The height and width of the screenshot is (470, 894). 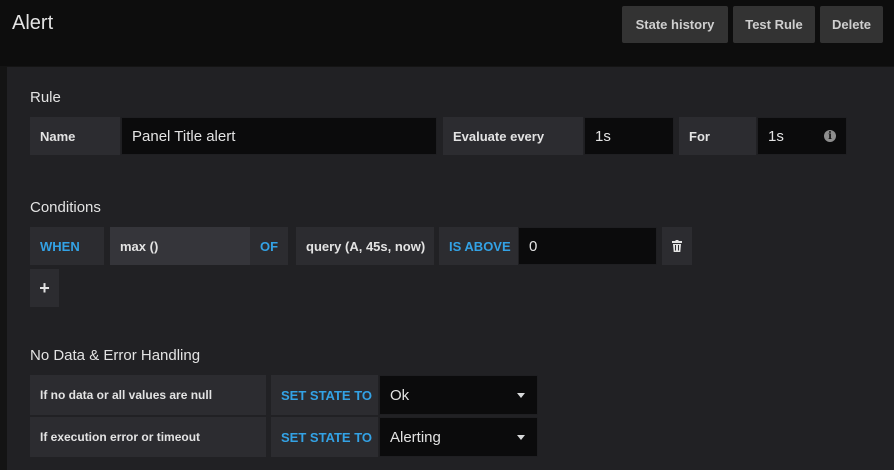 What do you see at coordinates (717, 136) in the screenshot?
I see `for-label: For` at bounding box center [717, 136].